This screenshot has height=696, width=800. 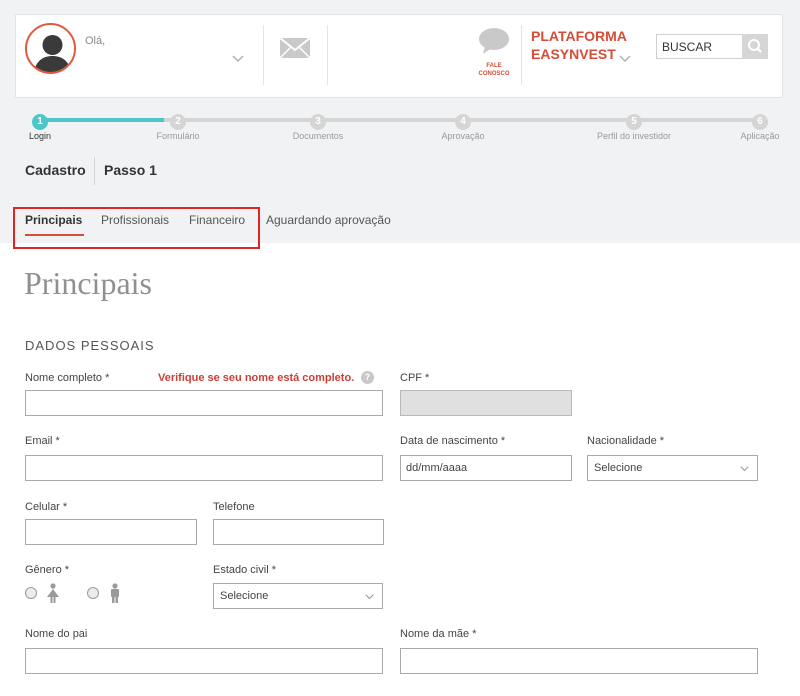 What do you see at coordinates (438, 634) in the screenshot?
I see `nome-mae-label: Nome da mãe *` at bounding box center [438, 634].